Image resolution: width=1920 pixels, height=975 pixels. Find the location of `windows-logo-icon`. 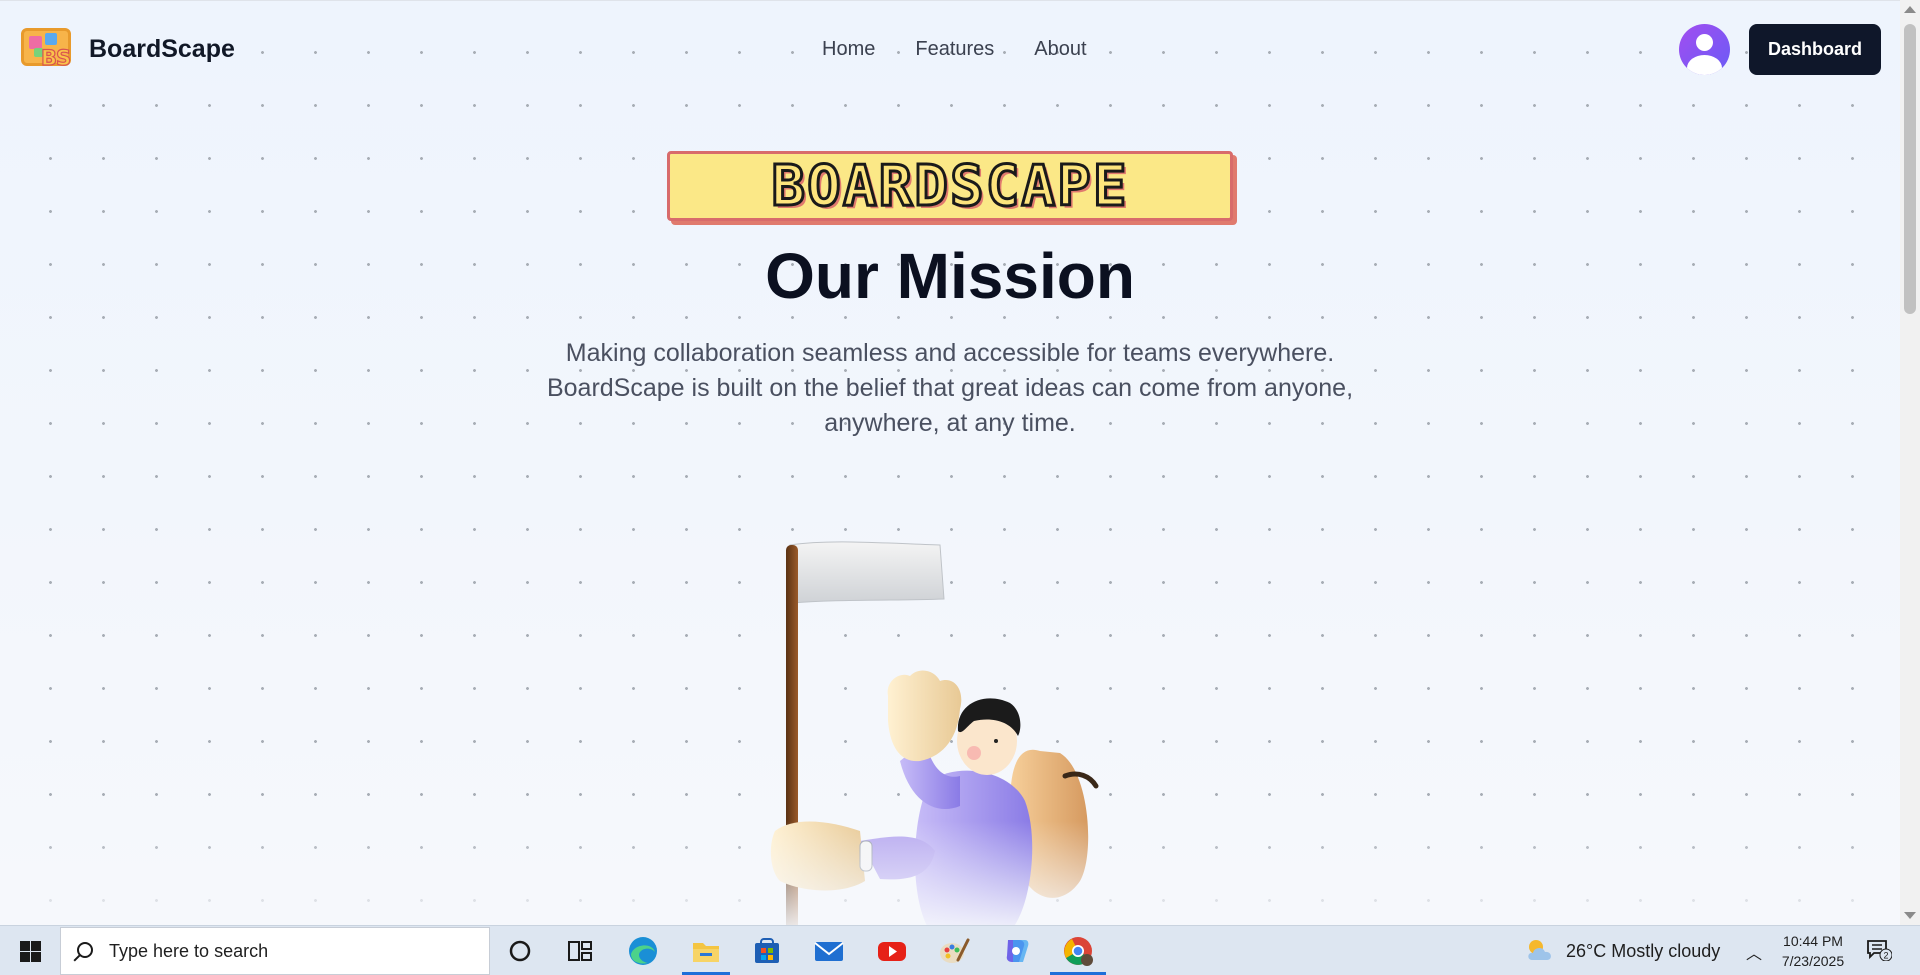

windows-logo-icon is located at coordinates (25, 946).